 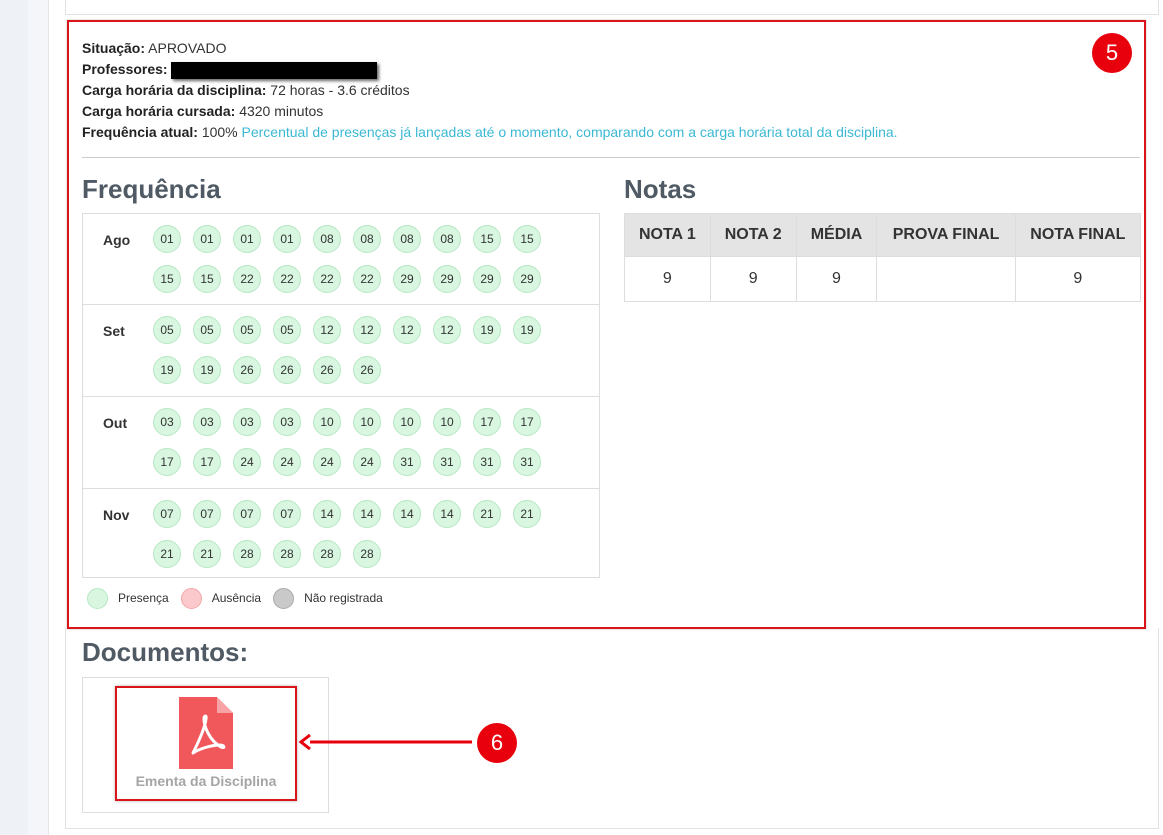 What do you see at coordinates (753, 235) in the screenshot?
I see `grade-header: NOTA 2` at bounding box center [753, 235].